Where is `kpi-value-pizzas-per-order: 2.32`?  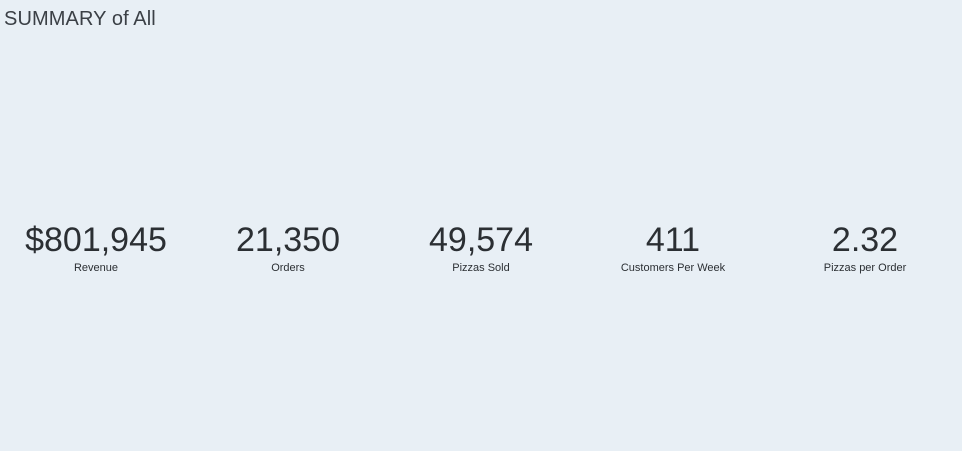
kpi-value-pizzas-per-order: 2.32 is located at coordinates (865, 240).